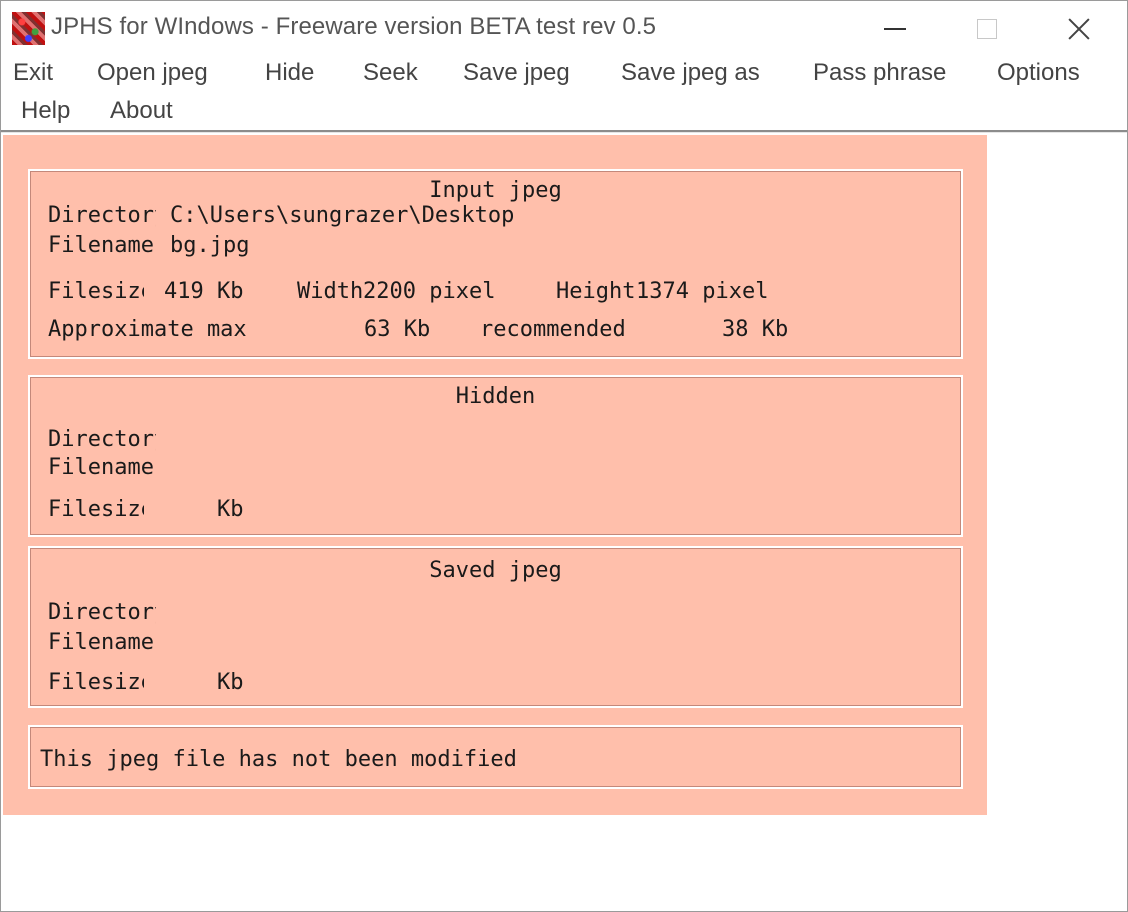 The height and width of the screenshot is (912, 1128). I want to click on input-jpeg-heading: Input jpeg, so click(495, 190).